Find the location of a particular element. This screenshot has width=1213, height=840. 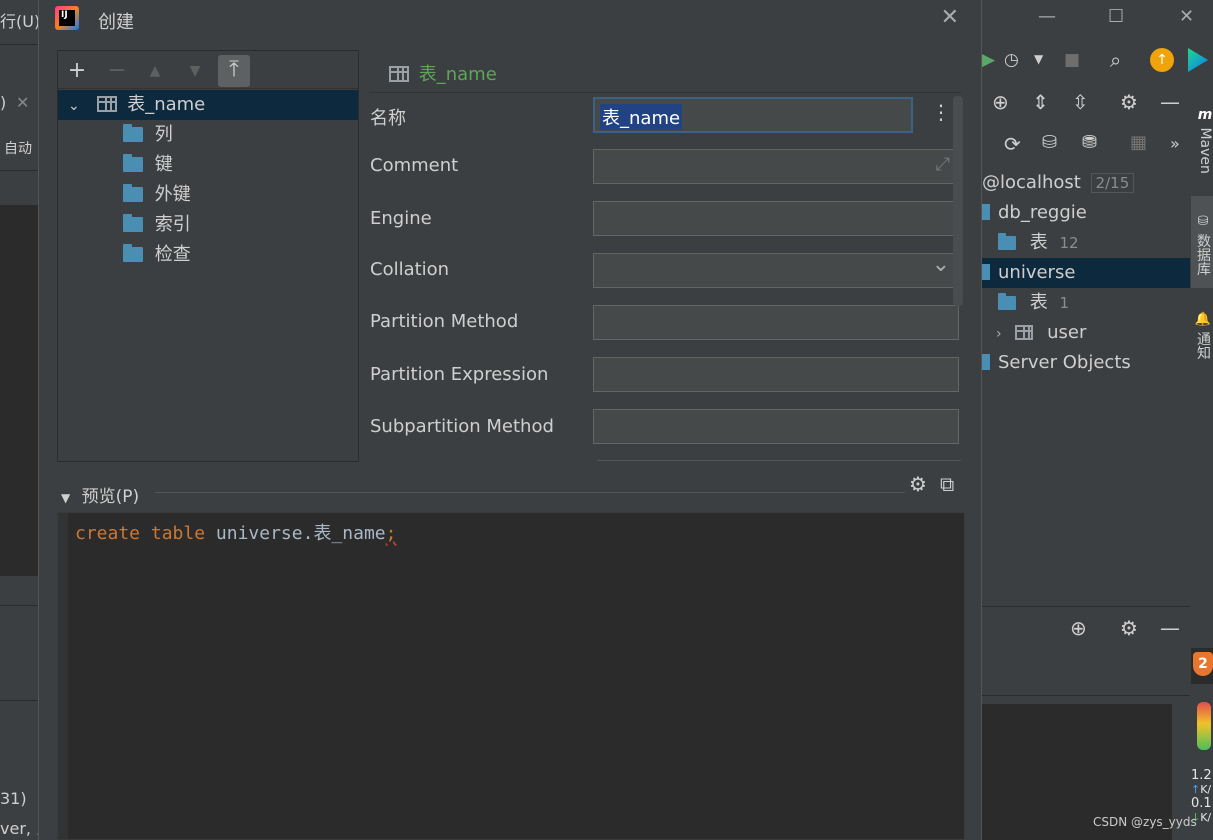

server-objects-icon is located at coordinates (986, 362).